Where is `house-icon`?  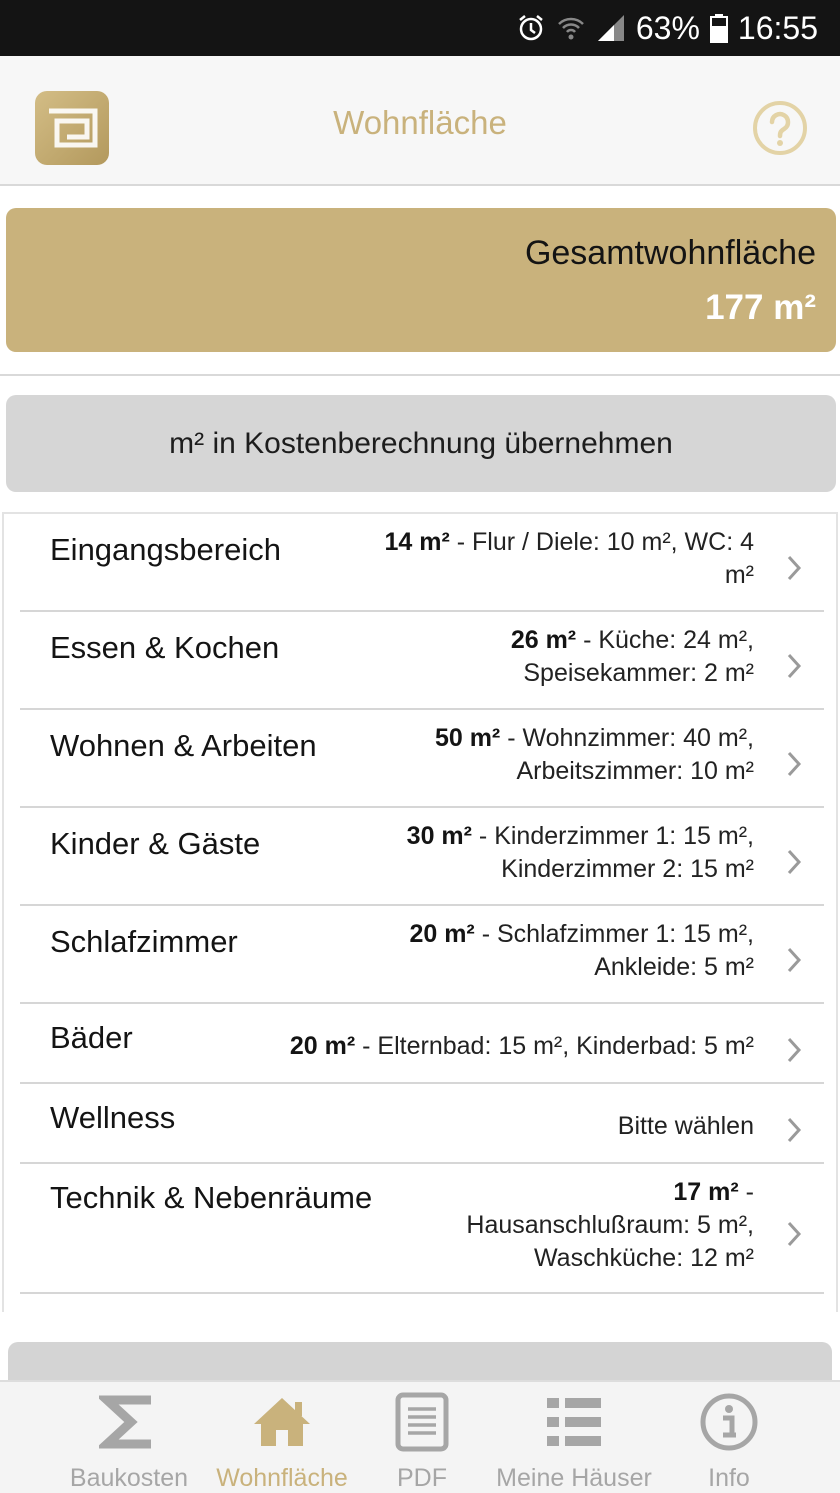 house-icon is located at coordinates (282, 1424).